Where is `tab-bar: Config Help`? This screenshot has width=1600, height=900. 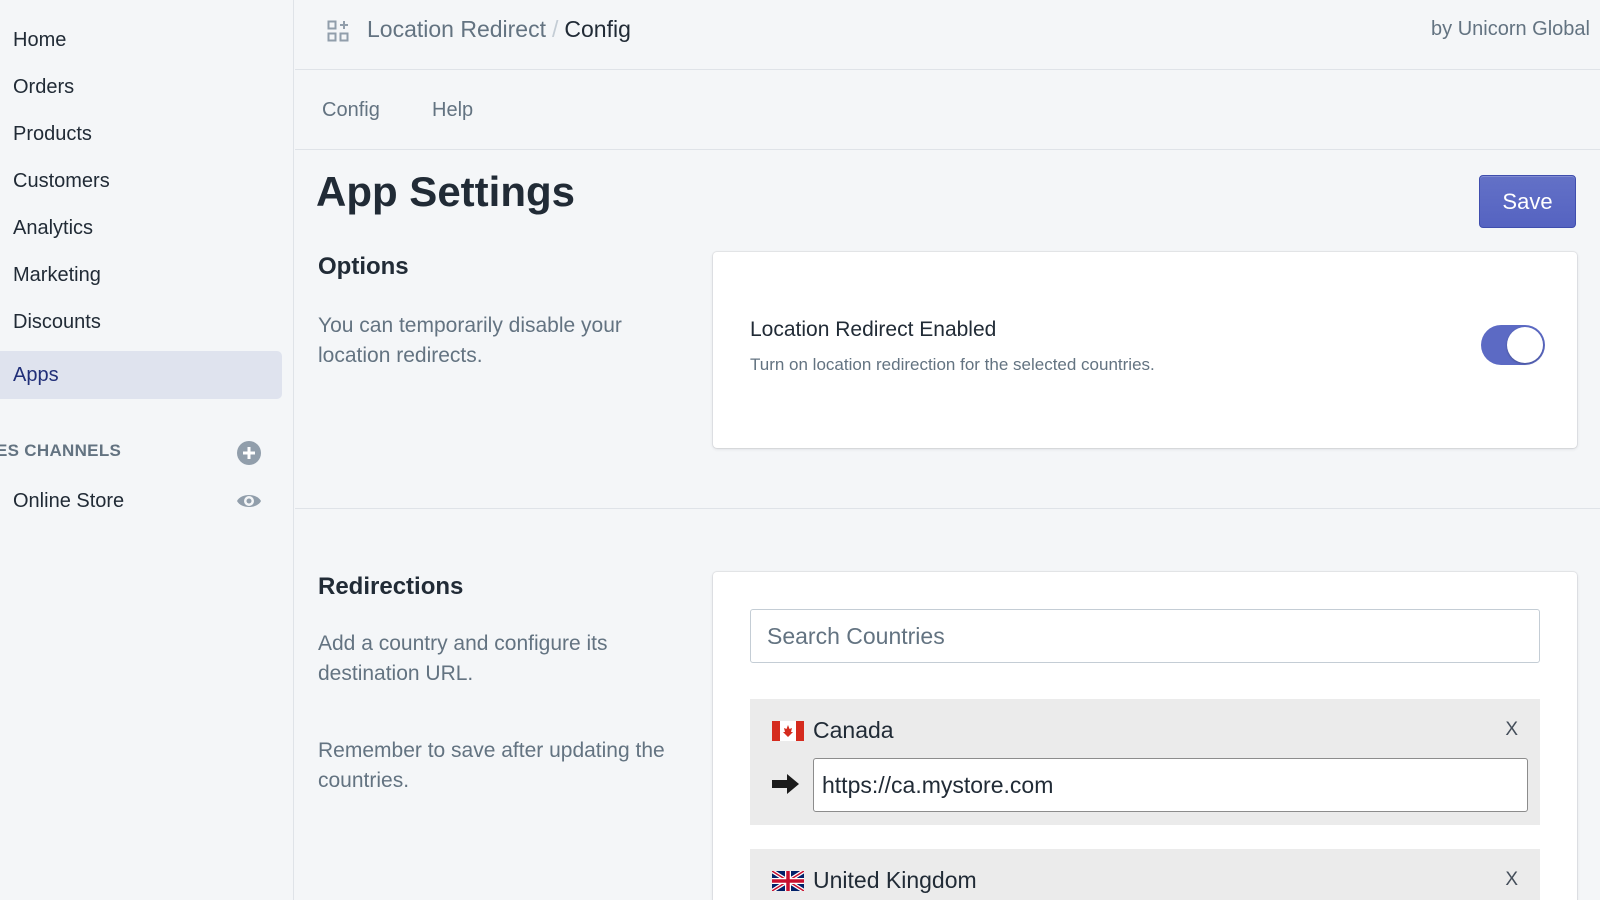 tab-bar: Config Help is located at coordinates (947, 110).